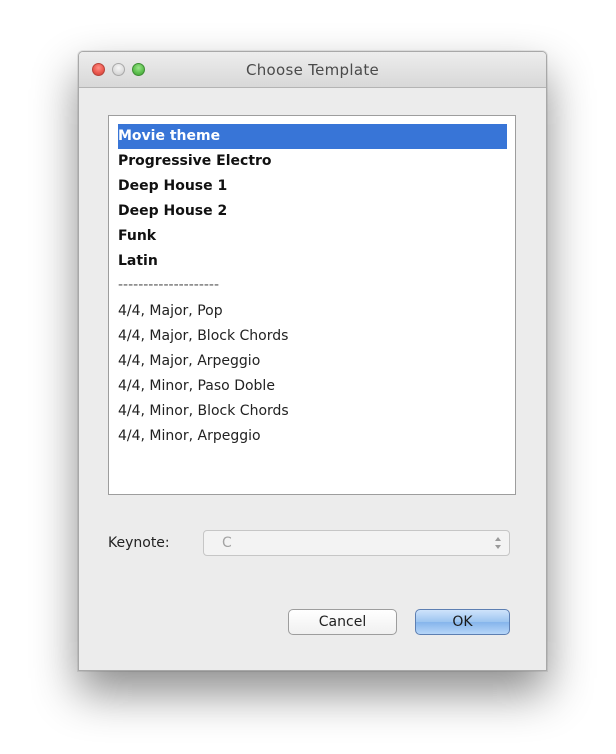 The height and width of the screenshot is (754, 616). Describe the element at coordinates (312, 386) in the screenshot. I see `template-item-minor-paso-doble: 4/4, Minor, Paso Doble` at that location.